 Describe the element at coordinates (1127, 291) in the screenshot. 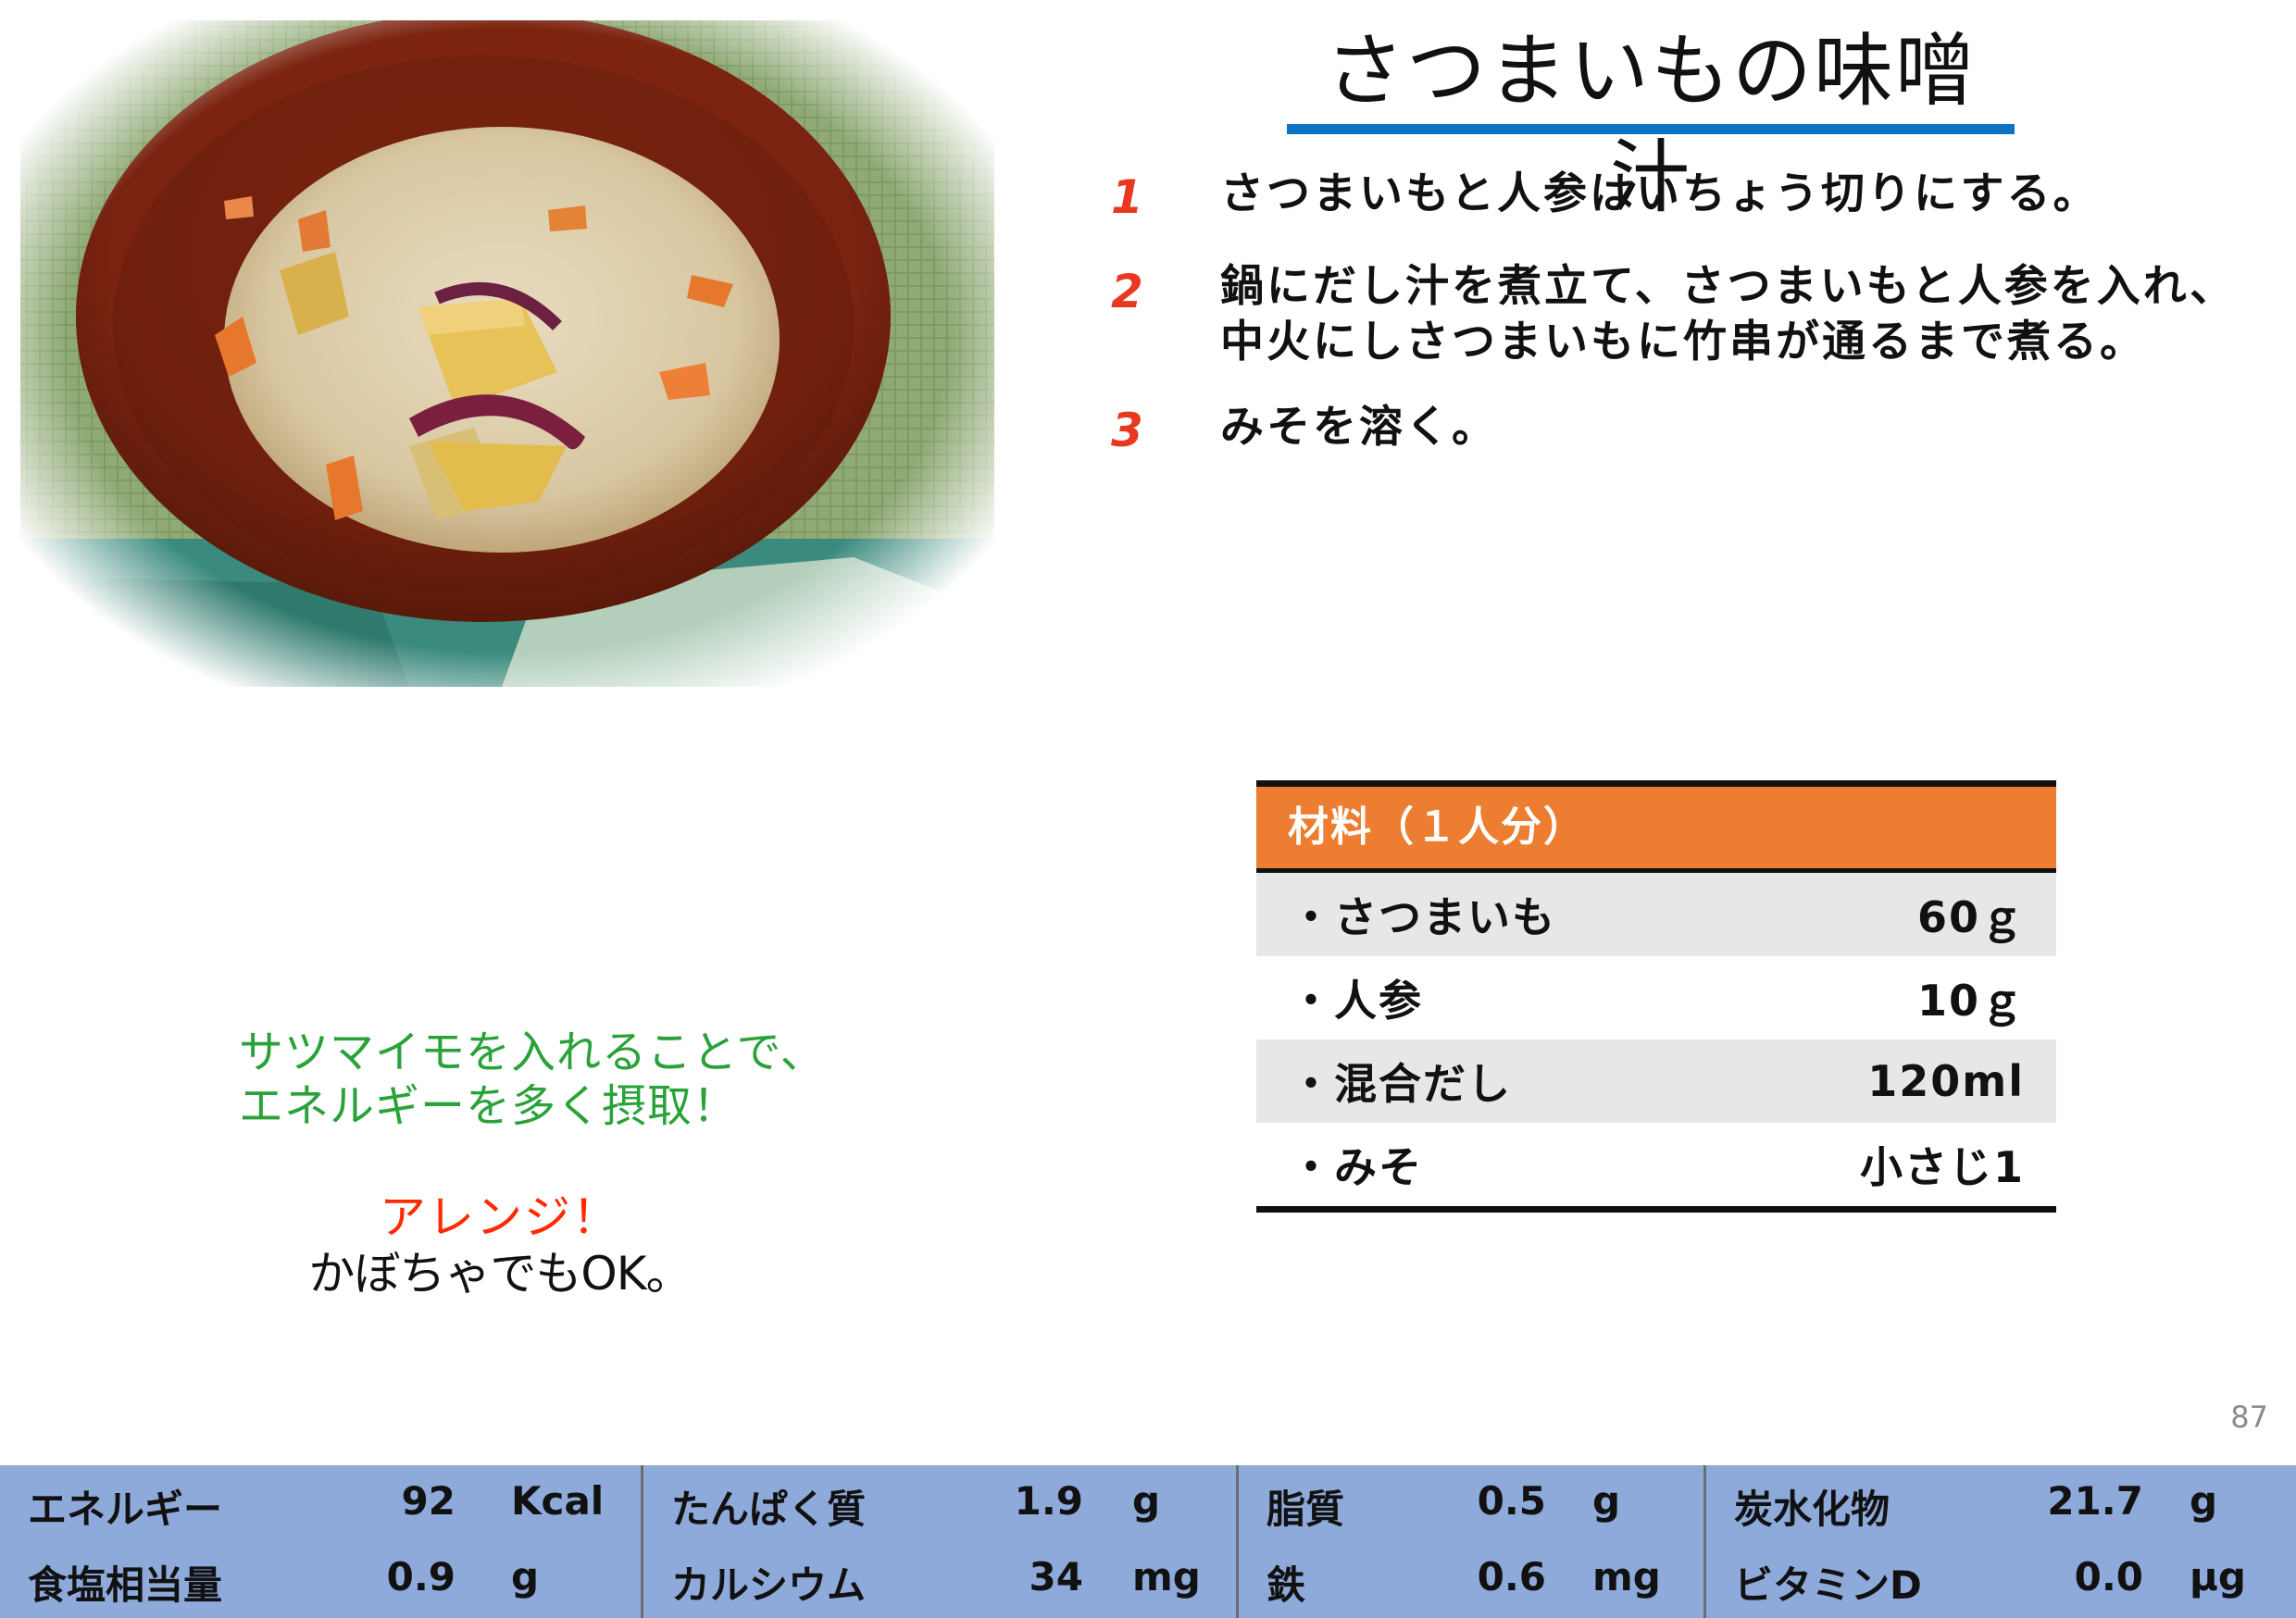

I see `step-number: 2` at that location.